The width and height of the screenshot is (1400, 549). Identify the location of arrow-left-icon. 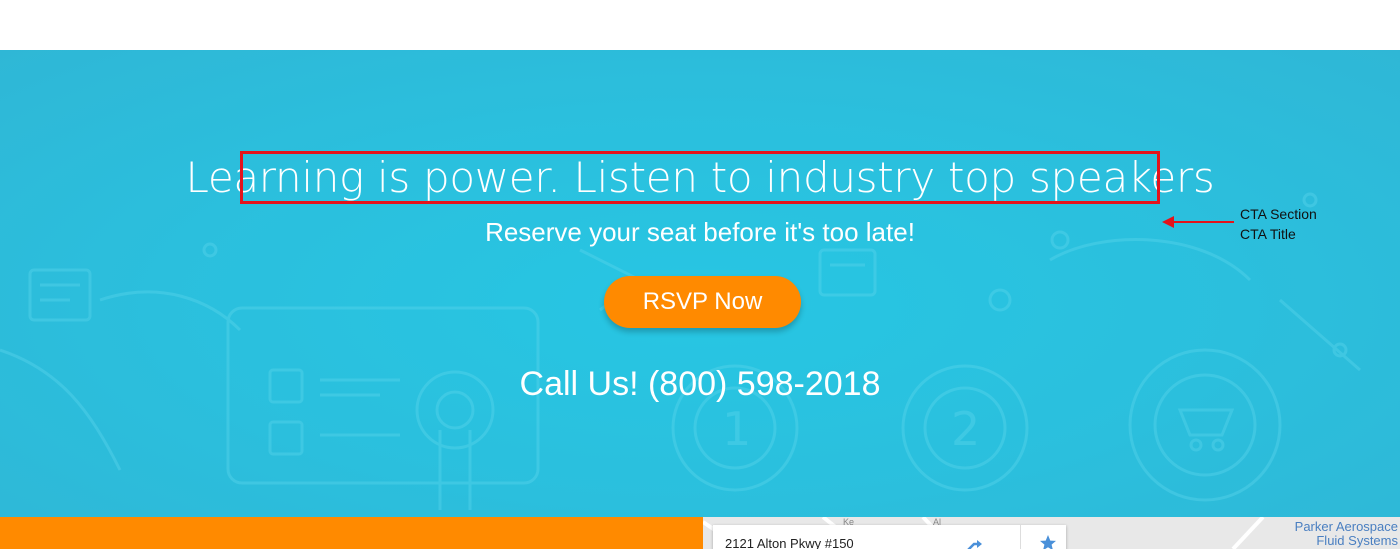
(1198, 222).